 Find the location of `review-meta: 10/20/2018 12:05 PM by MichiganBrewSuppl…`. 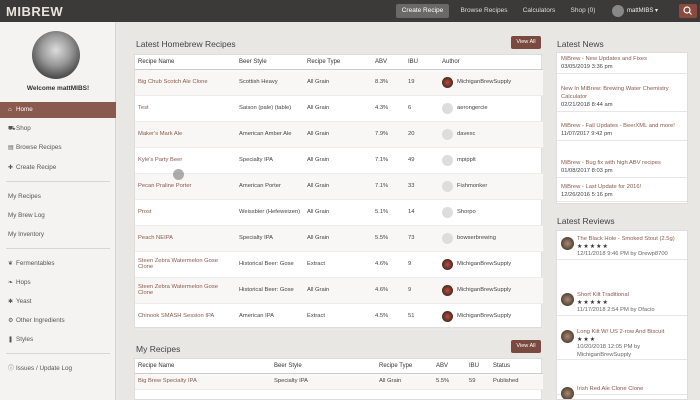

review-meta: 10/20/2018 12:05 PM by MichiganBrewSuppl… is located at coordinates (609, 351).